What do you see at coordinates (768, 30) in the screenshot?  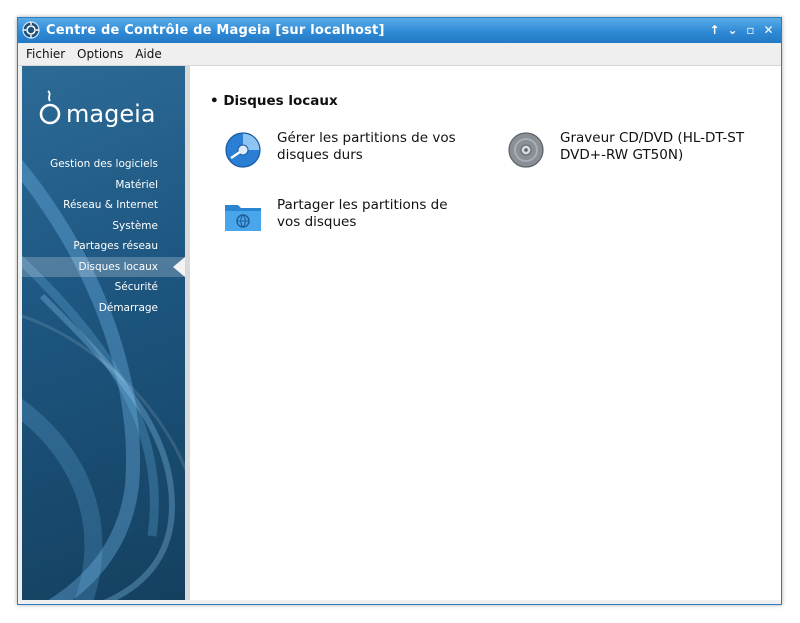 I see `close-button: ✕` at bounding box center [768, 30].